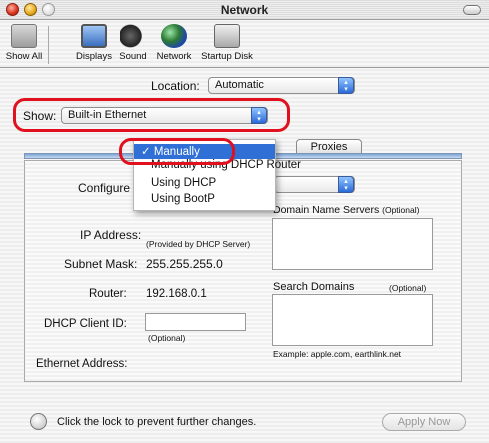 The width and height of the screenshot is (489, 443). I want to click on toolbar-toggle-button, so click(472, 10).